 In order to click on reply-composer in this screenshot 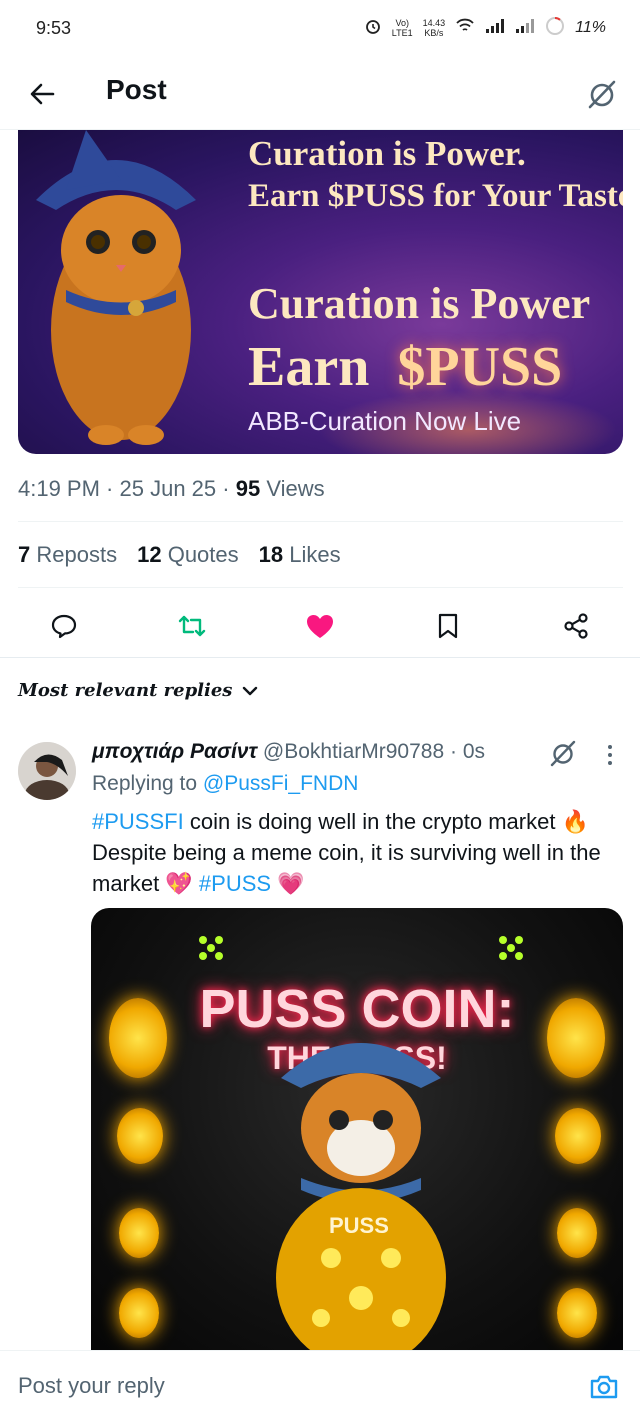, I will do `click(320, 1386)`.